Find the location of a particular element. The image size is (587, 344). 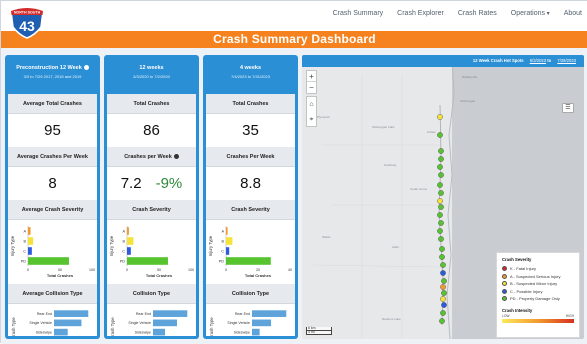

crash-severity-chart: Injury Type A B C PD 0 20 40 Total Crashes is located at coordinates (250, 252).